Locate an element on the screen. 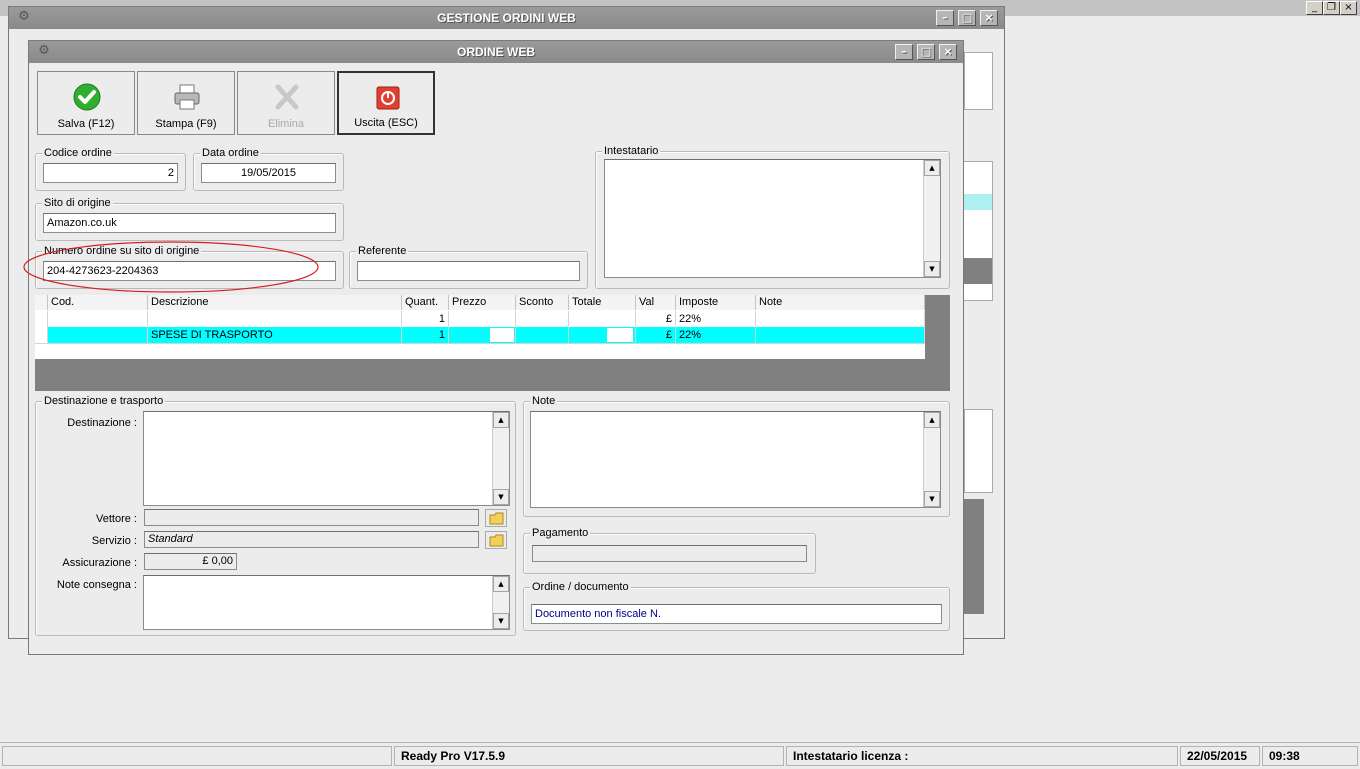 Image resolution: width=1360 pixels, height=769 pixels. outer-minimize-button: – is located at coordinates (945, 18).